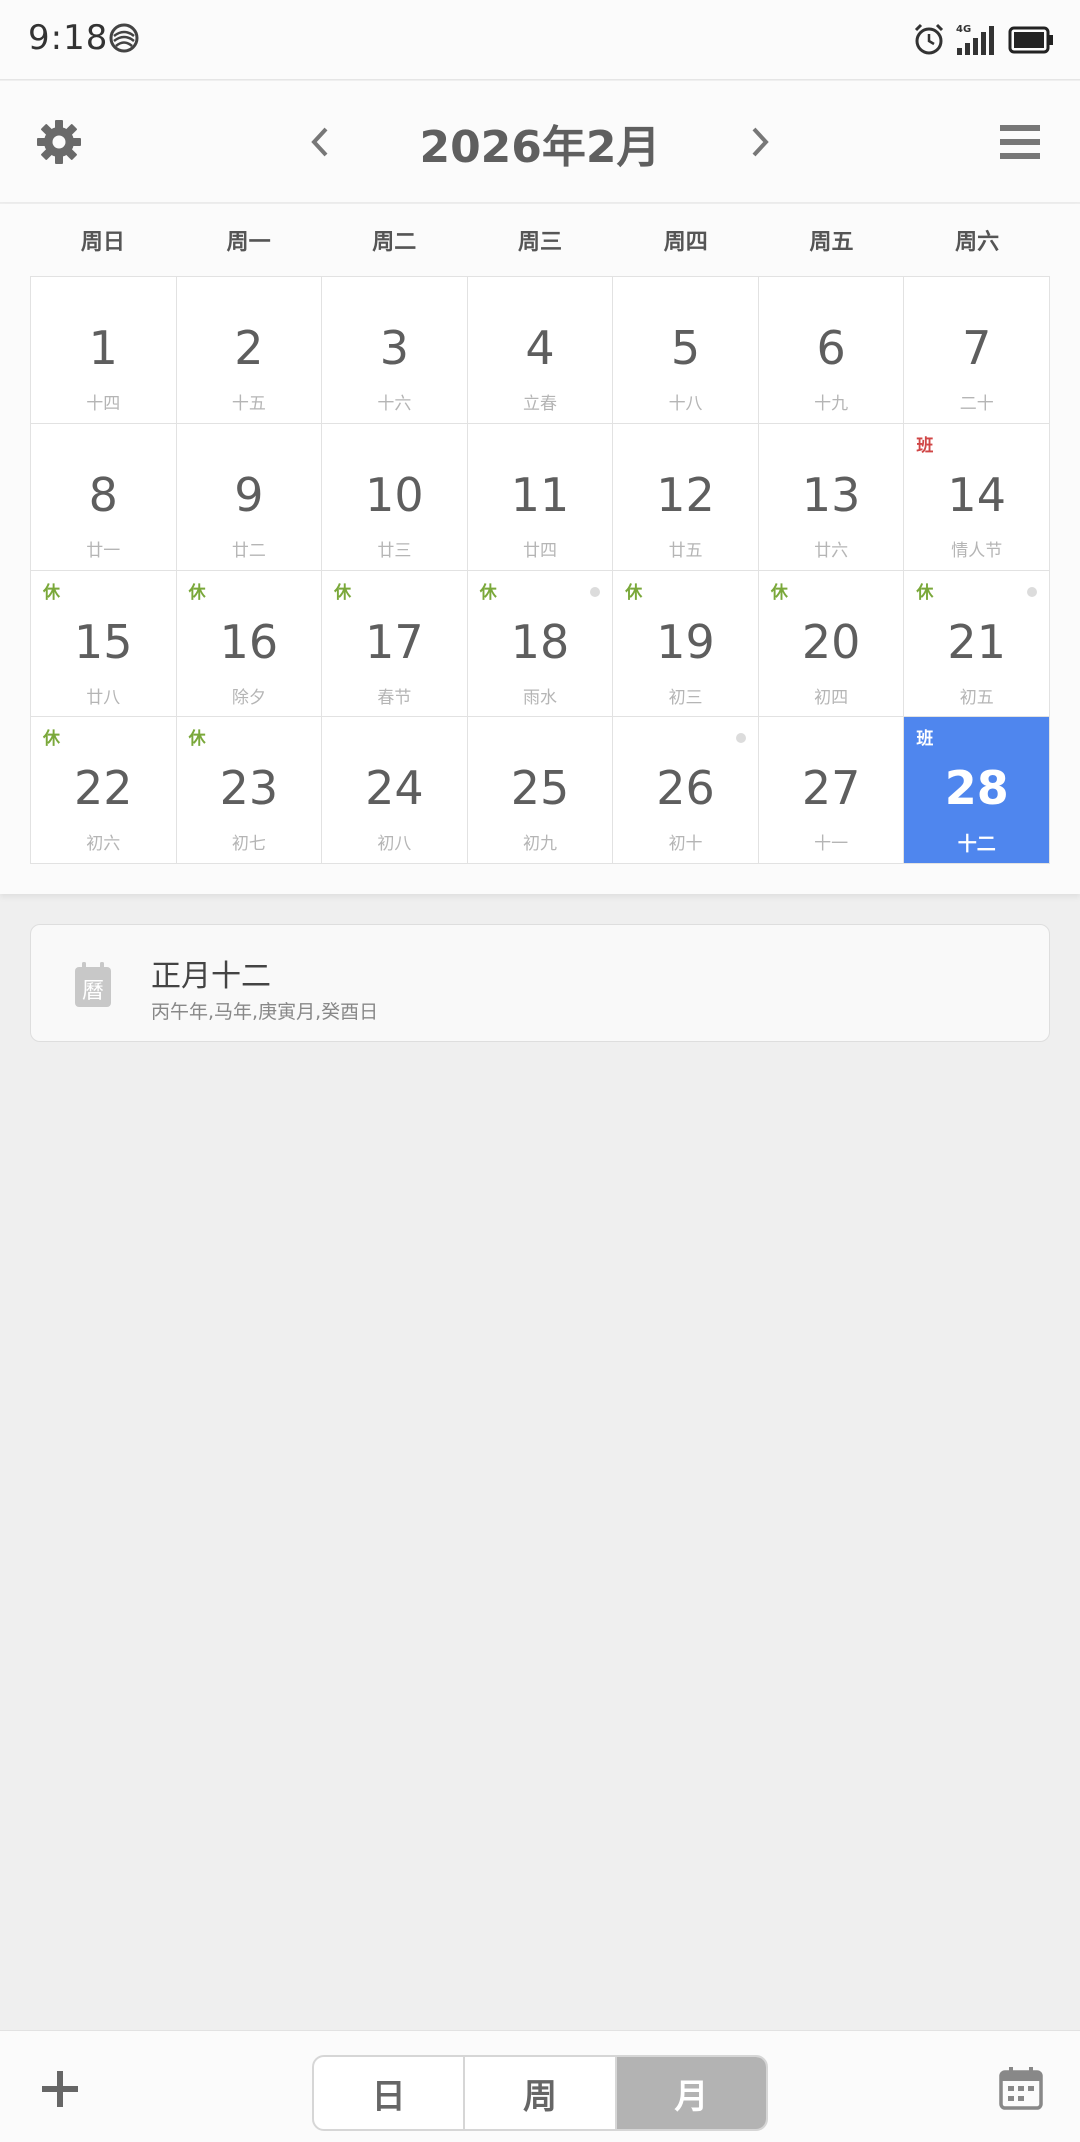  What do you see at coordinates (685, 404) in the screenshot?
I see `lunar-date: 十八` at bounding box center [685, 404].